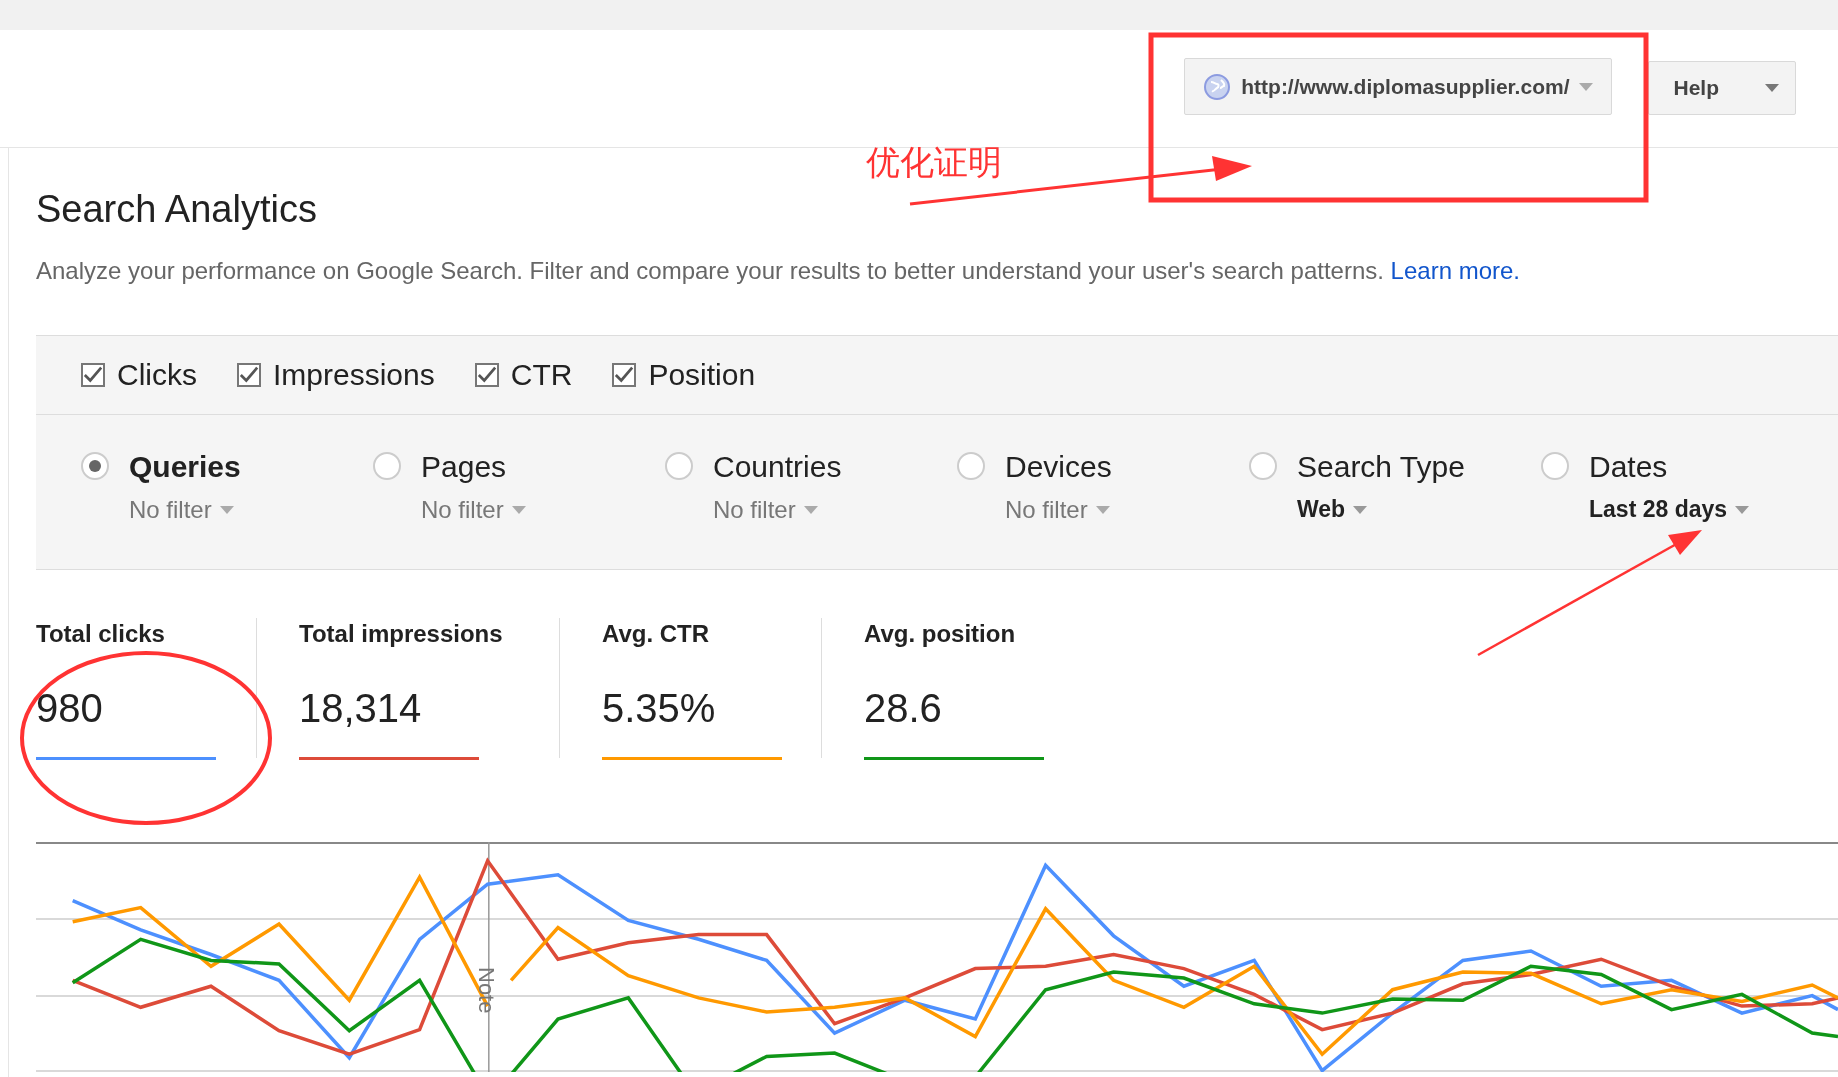 This screenshot has height=1077, width=1838. What do you see at coordinates (486, 990) in the screenshot?
I see `chart-note-label: Note` at bounding box center [486, 990].